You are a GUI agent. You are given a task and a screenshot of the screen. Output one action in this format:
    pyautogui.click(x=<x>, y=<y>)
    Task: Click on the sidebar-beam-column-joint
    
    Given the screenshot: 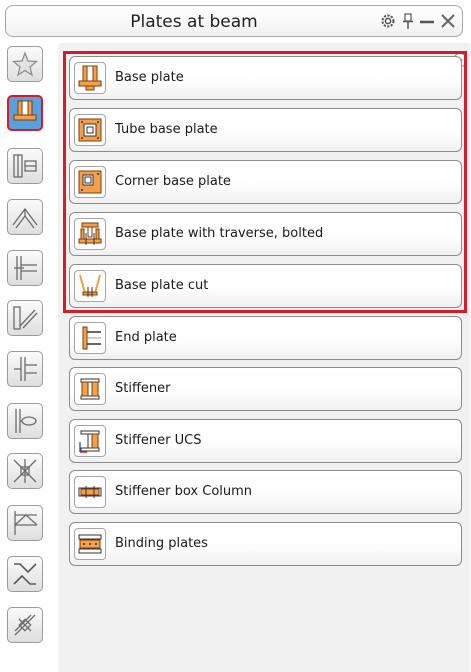 What is the action you would take?
    pyautogui.click(x=25, y=268)
    